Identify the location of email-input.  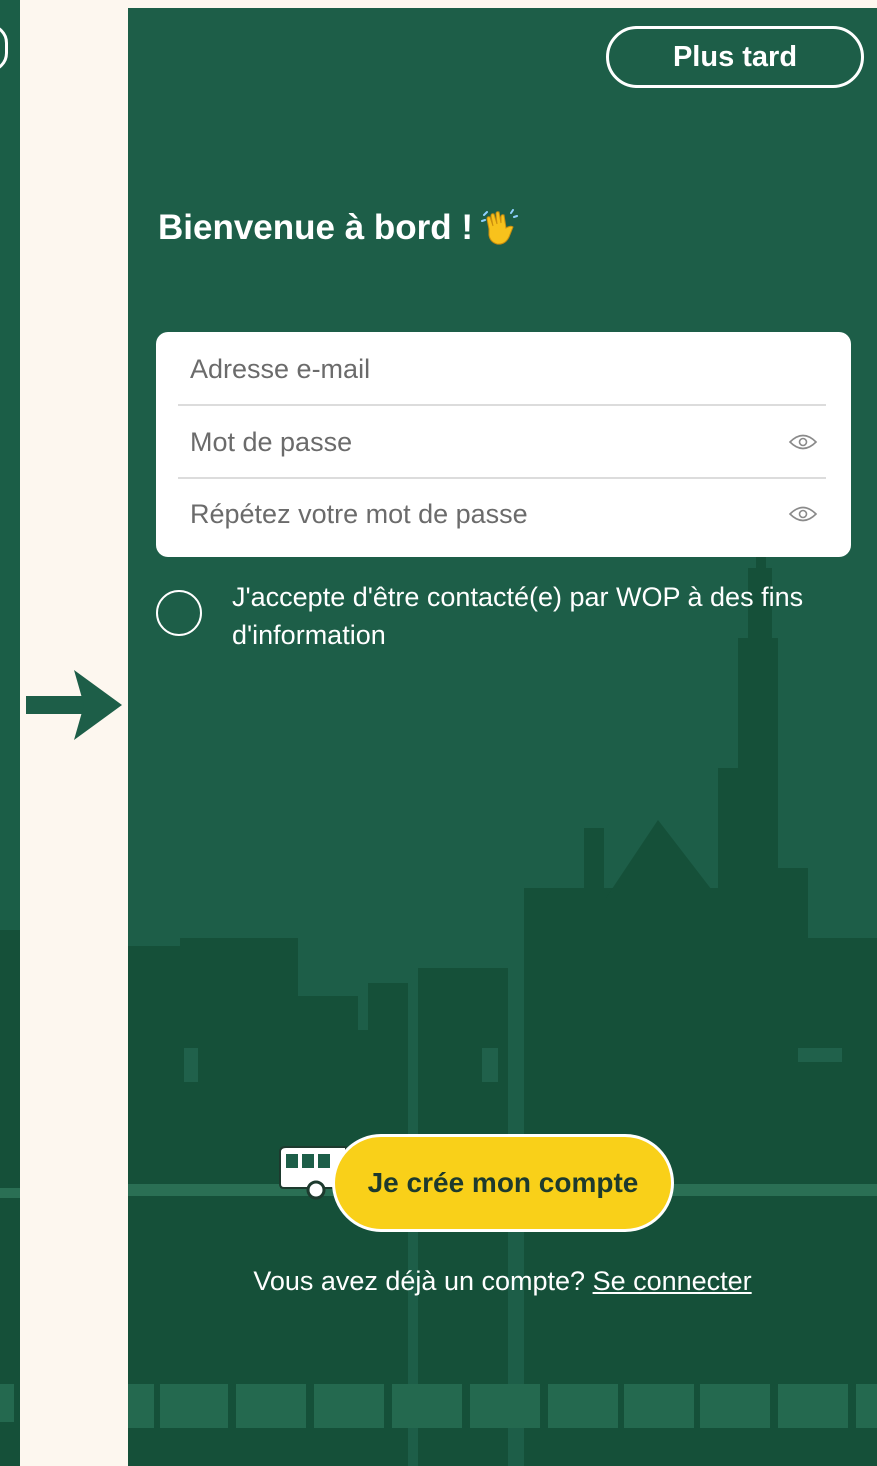
(458, 369).